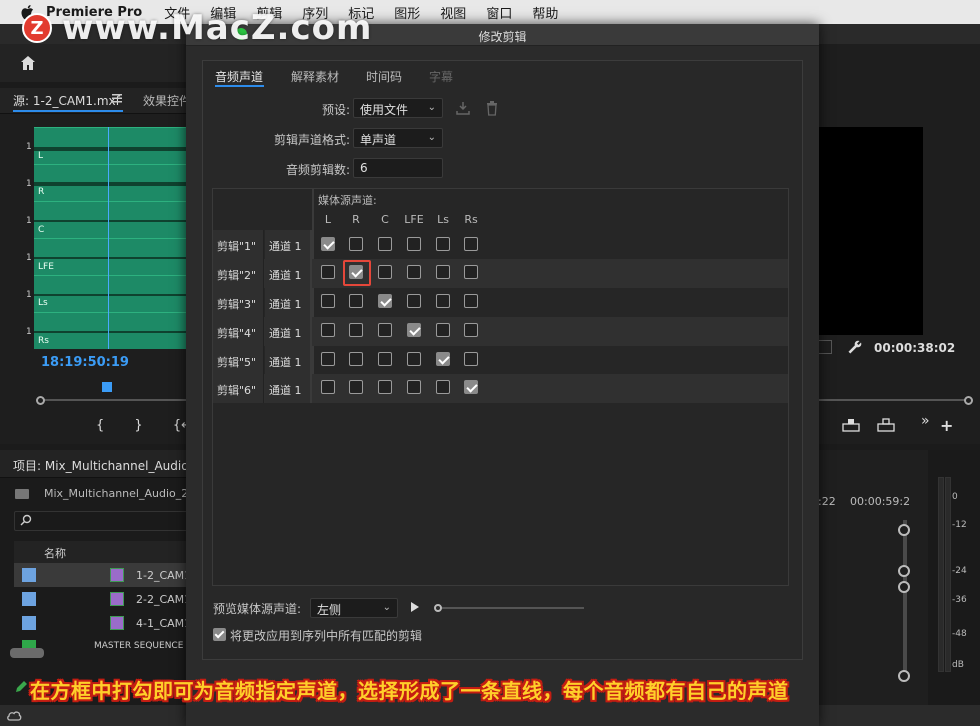 This screenshot has width=980, height=726. What do you see at coordinates (946, 425) in the screenshot?
I see `add-button-icon: +` at bounding box center [946, 425].